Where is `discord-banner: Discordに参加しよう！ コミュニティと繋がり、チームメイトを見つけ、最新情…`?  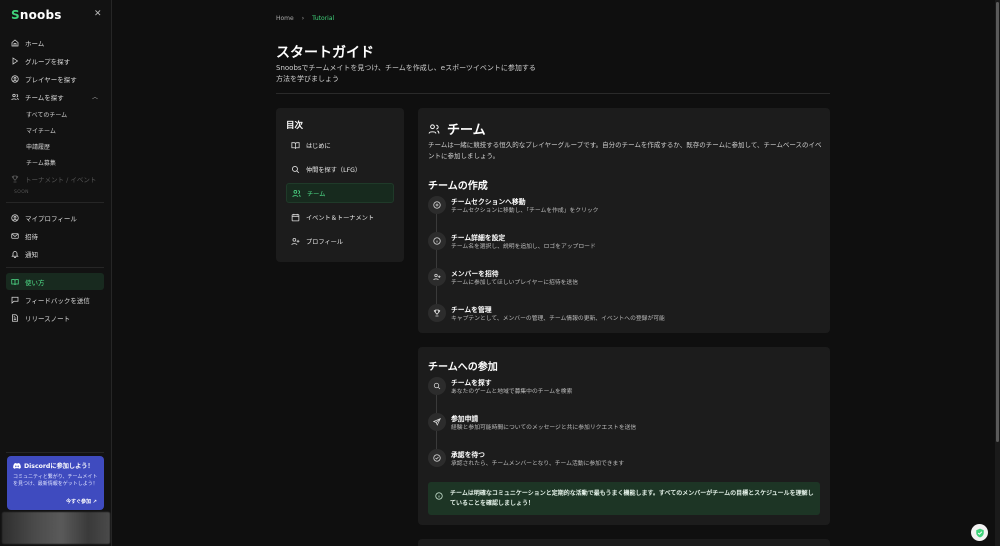
discord-banner: Discordに参加しよう！ コミュニティと繋がり、チームメイトを見つけ、最新情… is located at coordinates (55, 483).